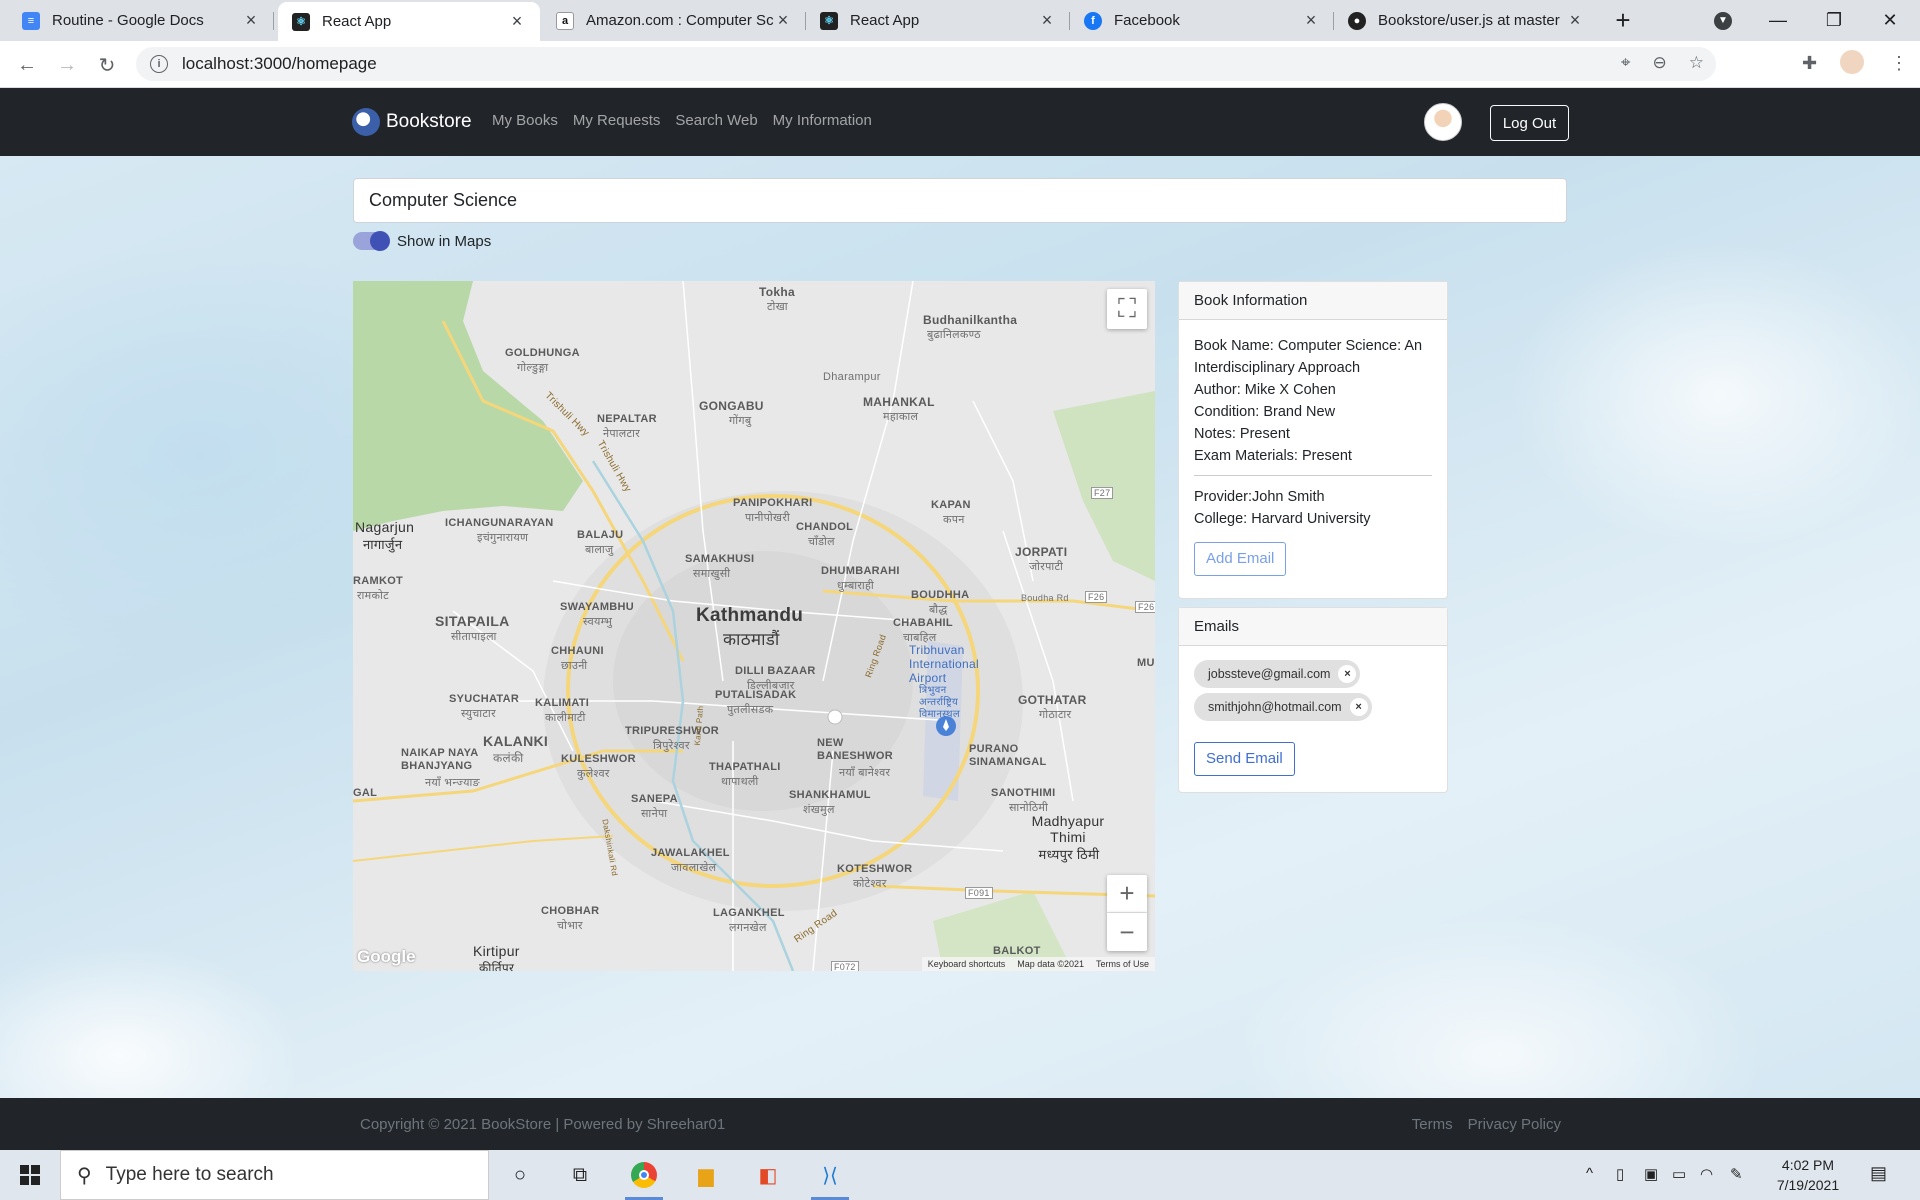 The image size is (1920, 1200). I want to click on map-label: KALIMATI, so click(562, 703).